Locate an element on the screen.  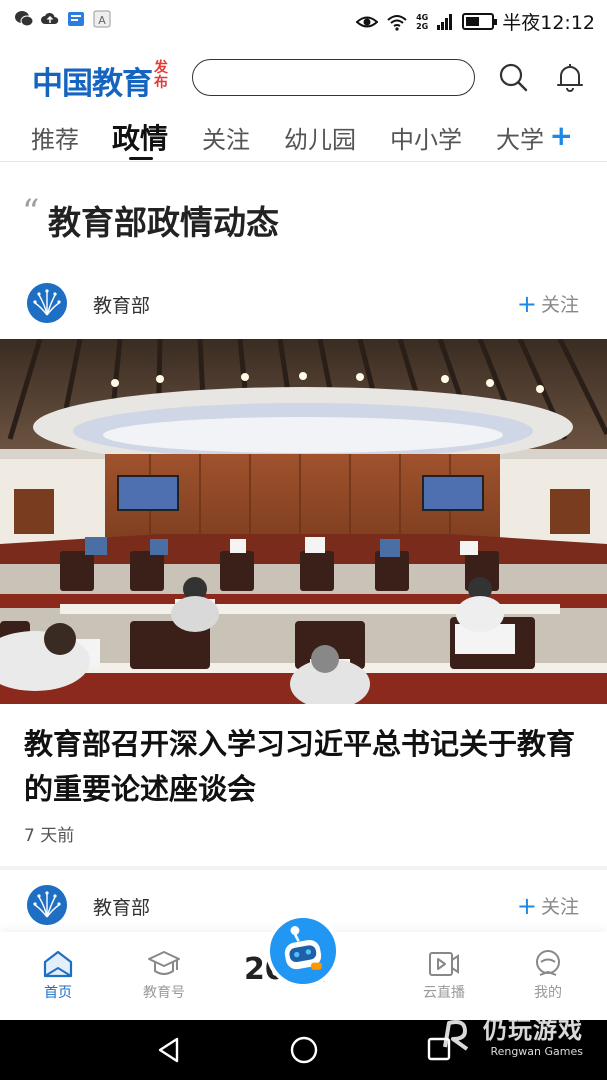
active-tab-indicator is located at coordinates (141, 158).